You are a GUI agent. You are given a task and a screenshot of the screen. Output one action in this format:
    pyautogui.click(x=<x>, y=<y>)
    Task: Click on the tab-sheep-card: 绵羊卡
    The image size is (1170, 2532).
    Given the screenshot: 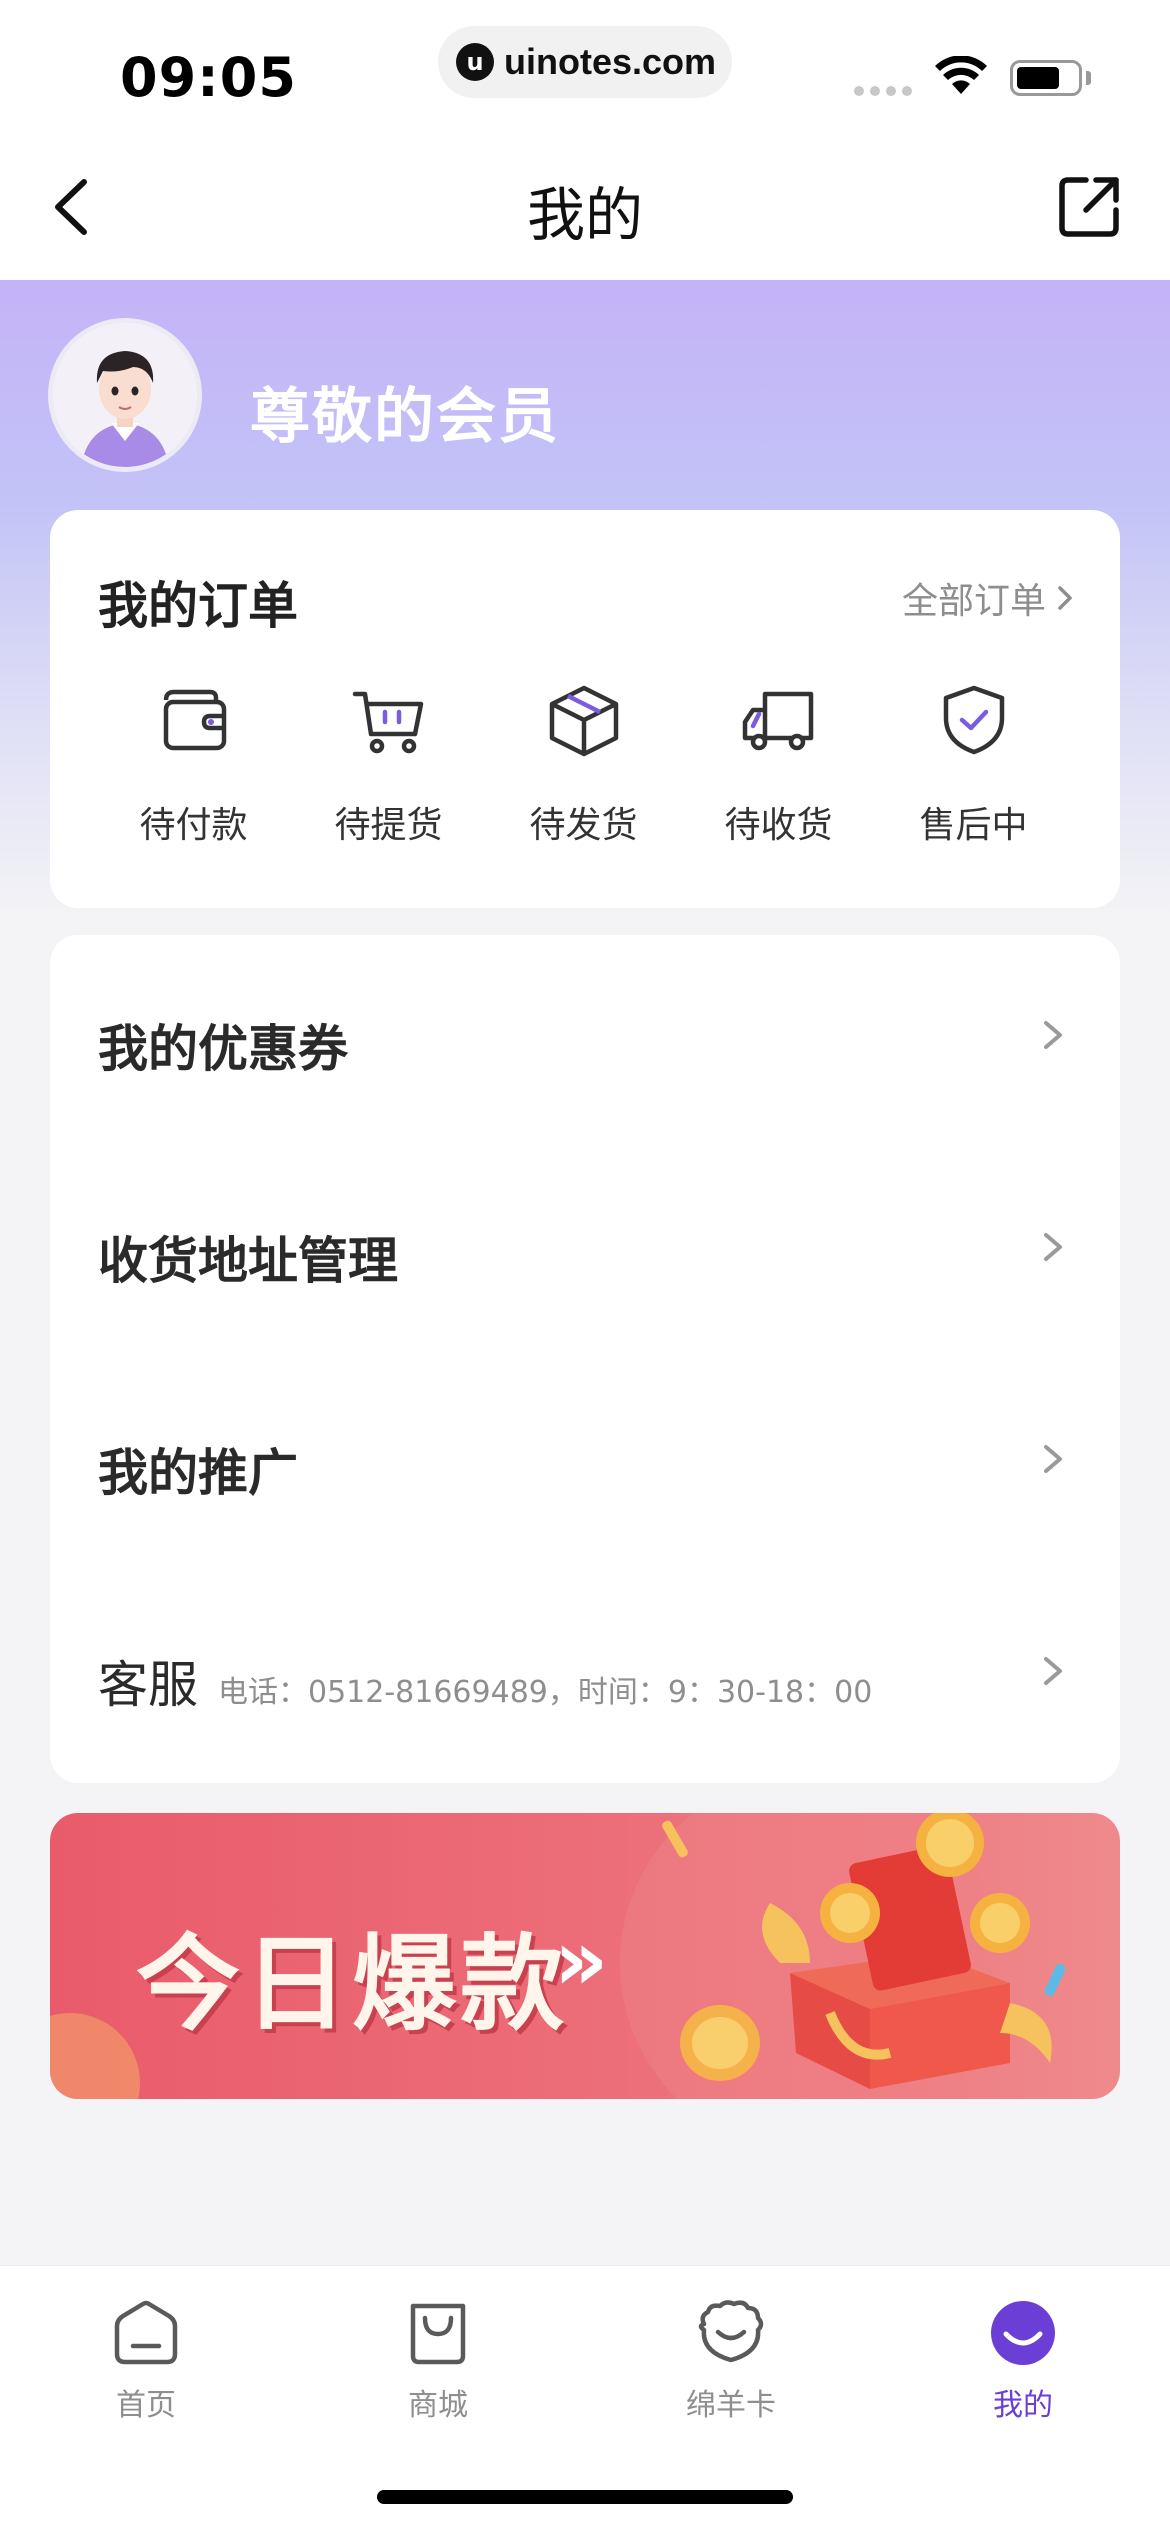 What is the action you would take?
    pyautogui.click(x=731, y=2360)
    